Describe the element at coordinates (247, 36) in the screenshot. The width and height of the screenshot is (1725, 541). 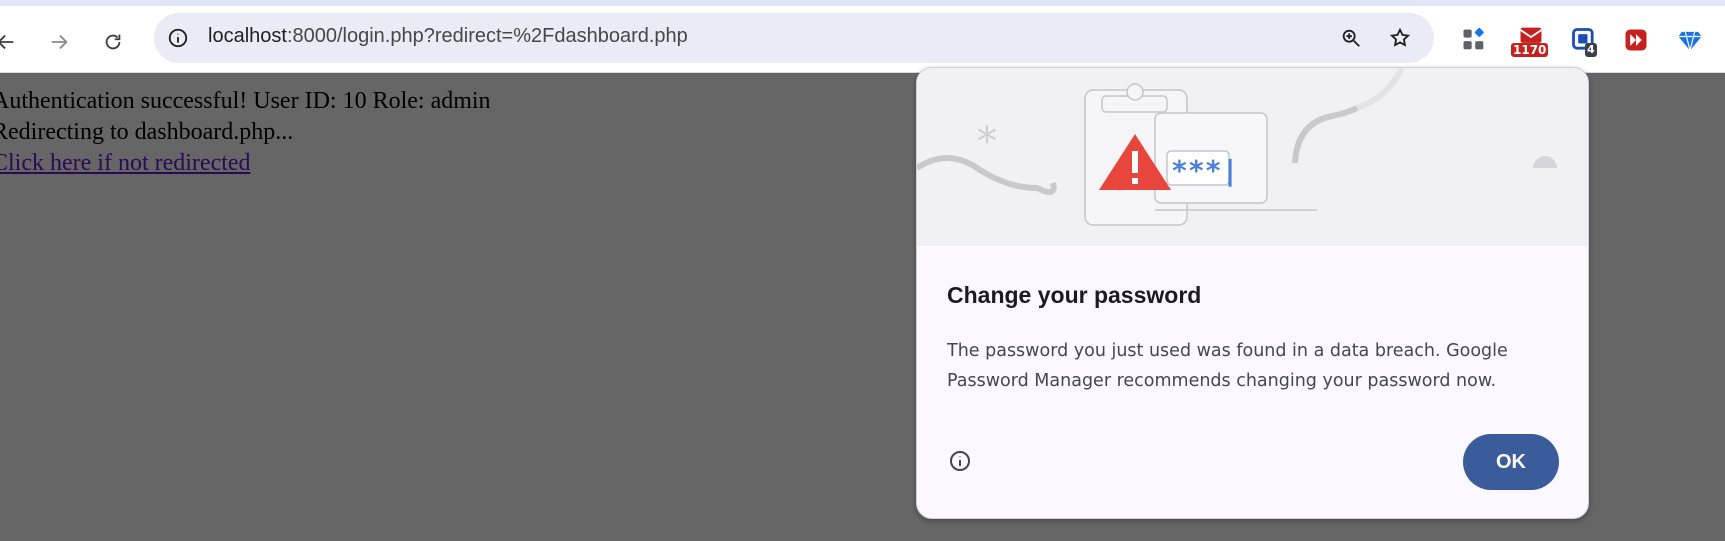
I see `url-host: localhost` at that location.